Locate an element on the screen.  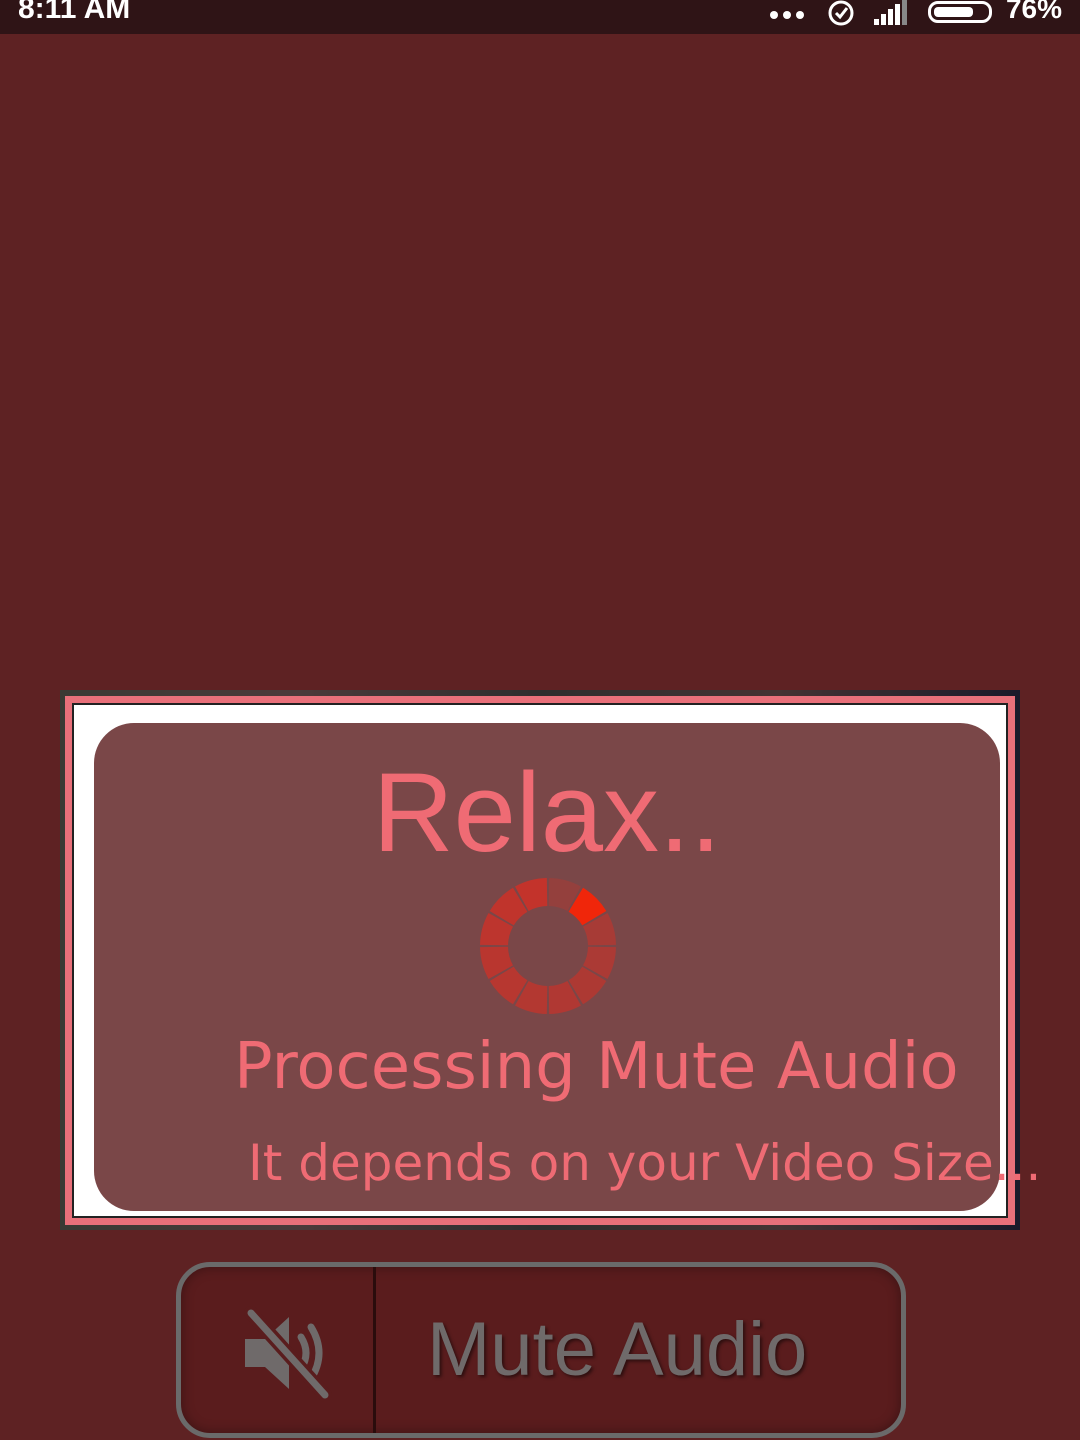
status-time: 8:11 AM is located at coordinates (74, 12).